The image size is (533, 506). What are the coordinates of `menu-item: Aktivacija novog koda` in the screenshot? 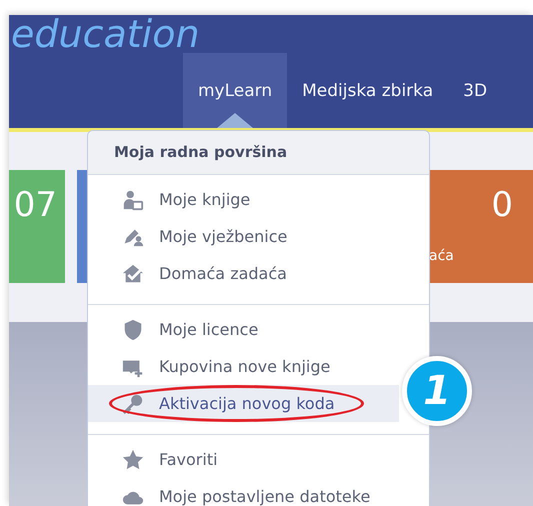 It's located at (243, 403).